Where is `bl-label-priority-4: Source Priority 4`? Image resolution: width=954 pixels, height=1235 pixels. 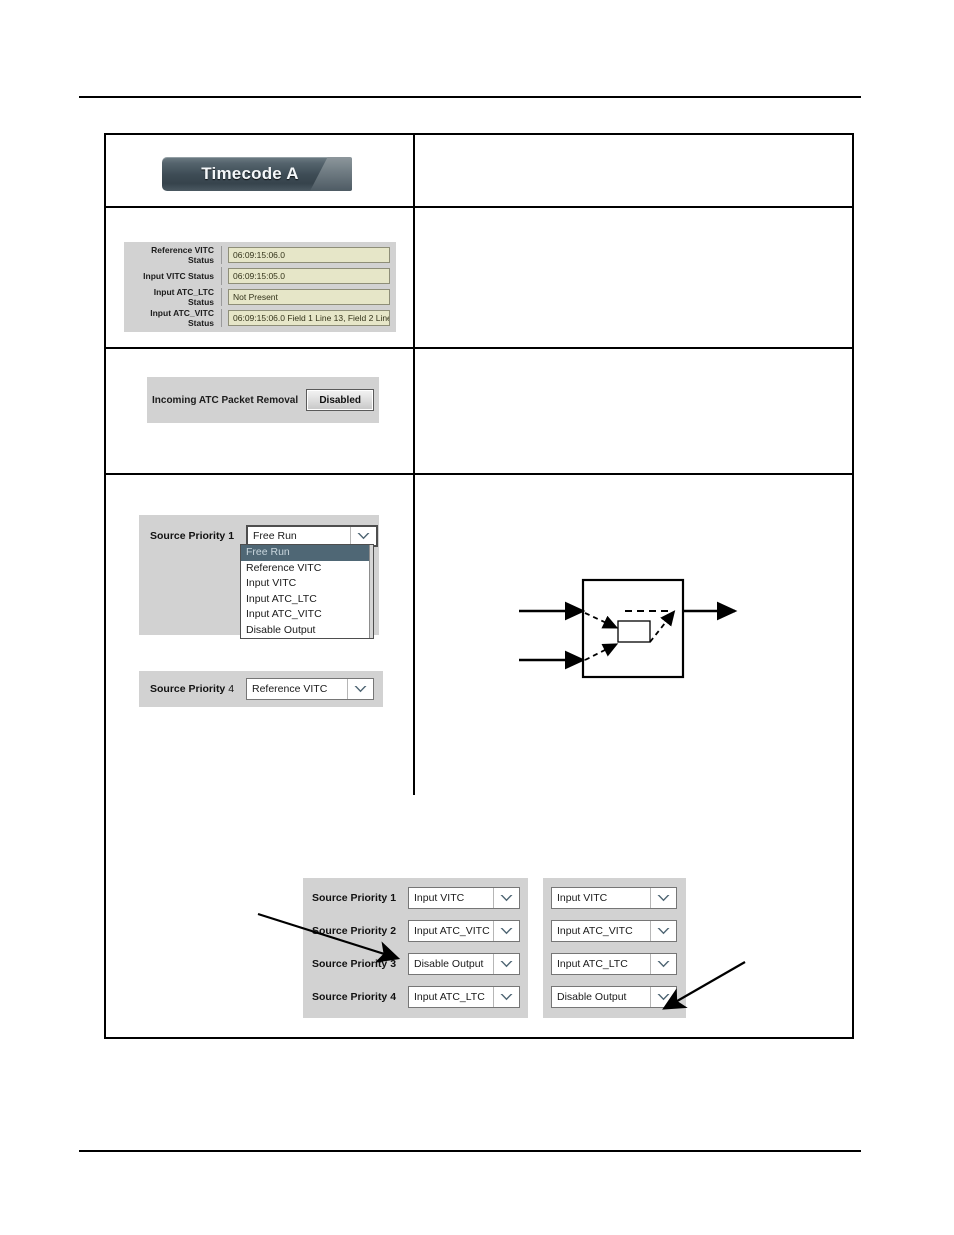 bl-label-priority-4: Source Priority 4 is located at coordinates (354, 997).